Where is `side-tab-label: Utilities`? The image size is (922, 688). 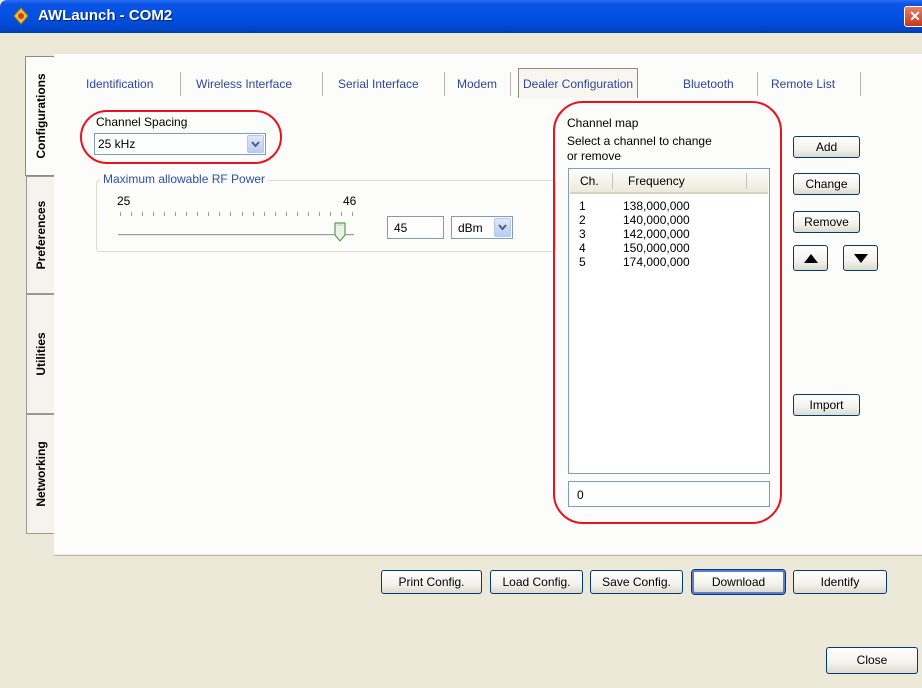
side-tab-label: Utilities is located at coordinates (40, 354).